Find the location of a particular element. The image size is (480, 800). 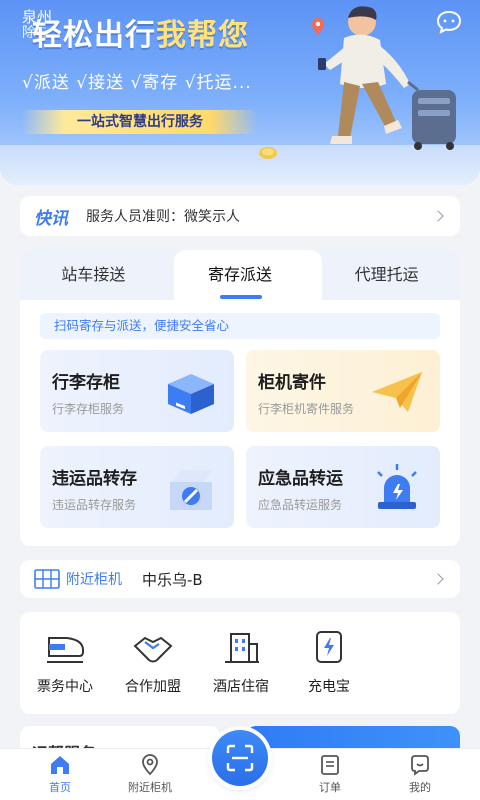

banner-slogan: 一站式智慧出行服务 is located at coordinates (140, 122).